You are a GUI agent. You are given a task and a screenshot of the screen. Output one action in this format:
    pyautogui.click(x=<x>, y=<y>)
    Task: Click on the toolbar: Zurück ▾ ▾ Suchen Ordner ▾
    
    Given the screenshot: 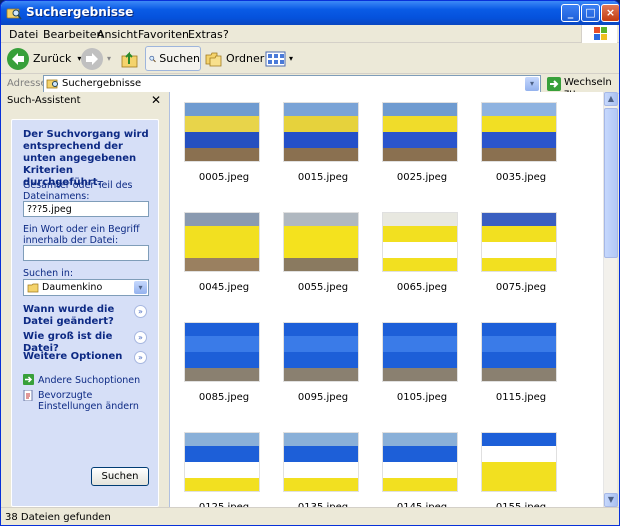 What is the action you would take?
    pyautogui.click(x=310, y=58)
    